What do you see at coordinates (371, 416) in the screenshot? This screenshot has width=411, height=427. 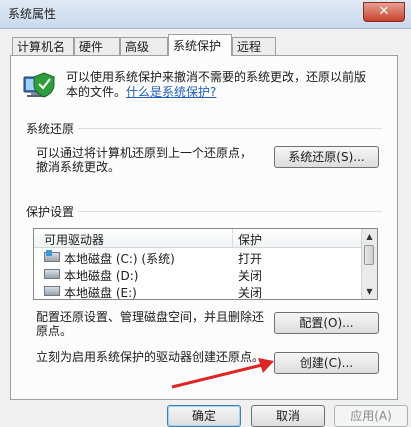 I see `apply-button: 应用(A)` at bounding box center [371, 416].